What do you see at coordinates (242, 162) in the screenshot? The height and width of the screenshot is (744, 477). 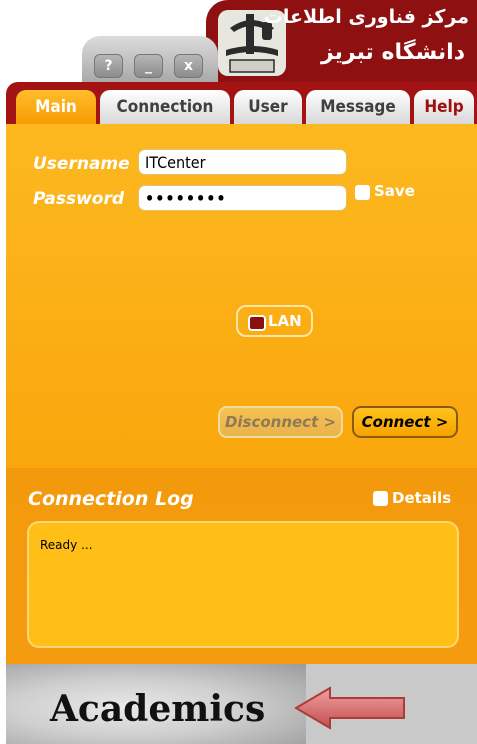 I see `username-input: ITCenter` at bounding box center [242, 162].